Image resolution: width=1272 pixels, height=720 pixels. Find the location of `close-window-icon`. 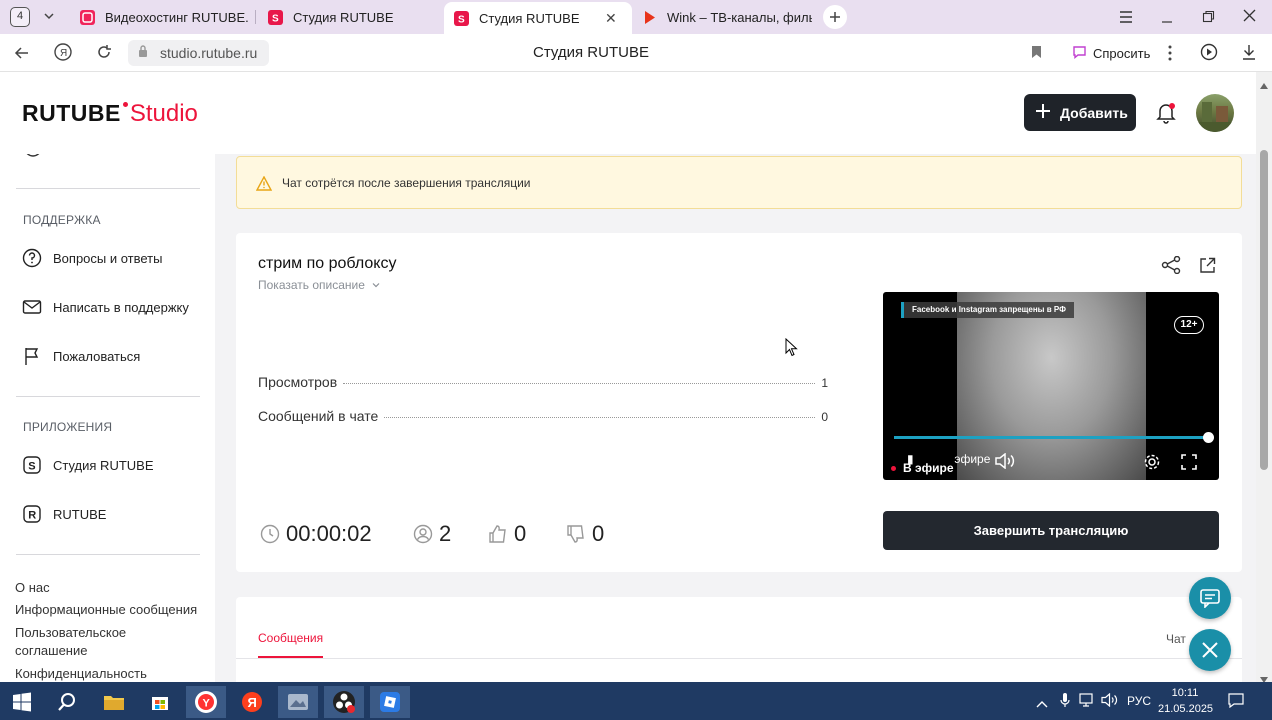

close-window-icon is located at coordinates (1249, 18).